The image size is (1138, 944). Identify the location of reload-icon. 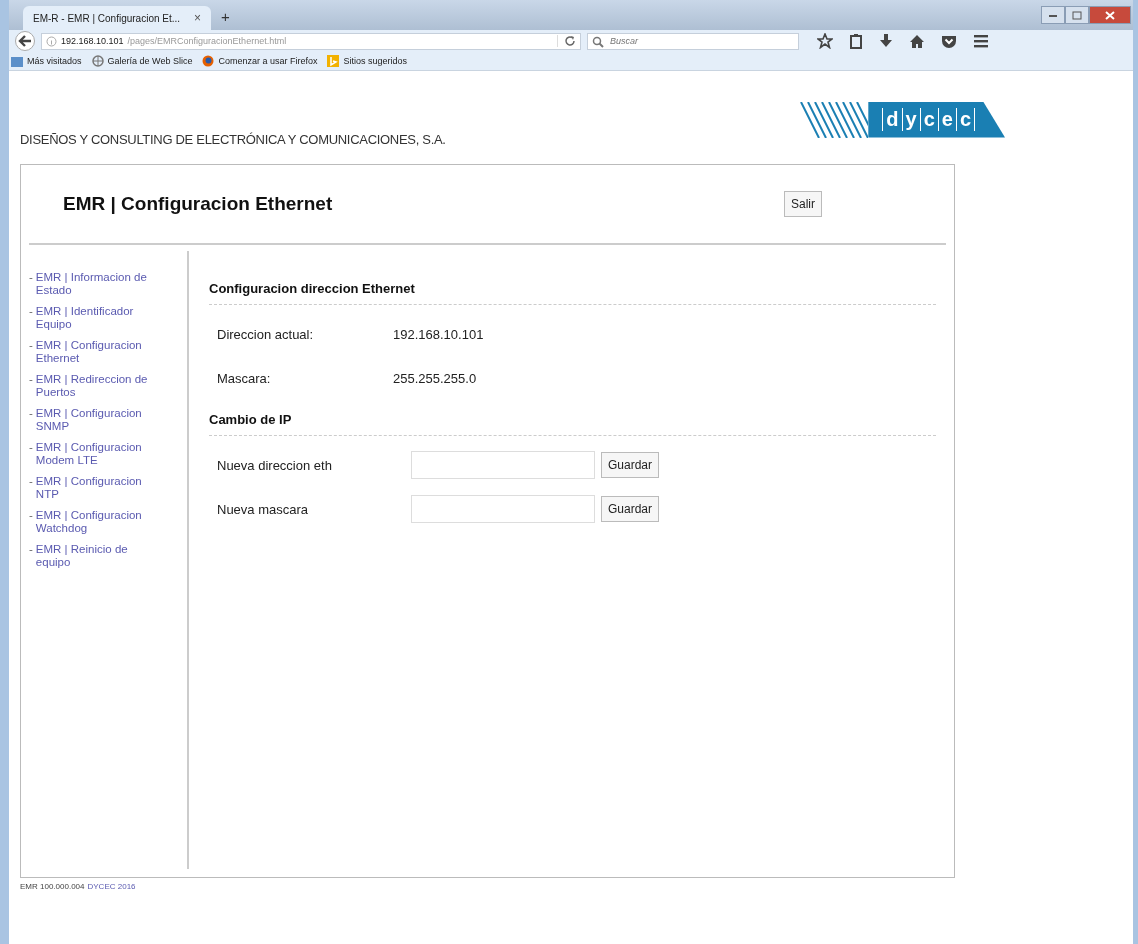
(566, 41).